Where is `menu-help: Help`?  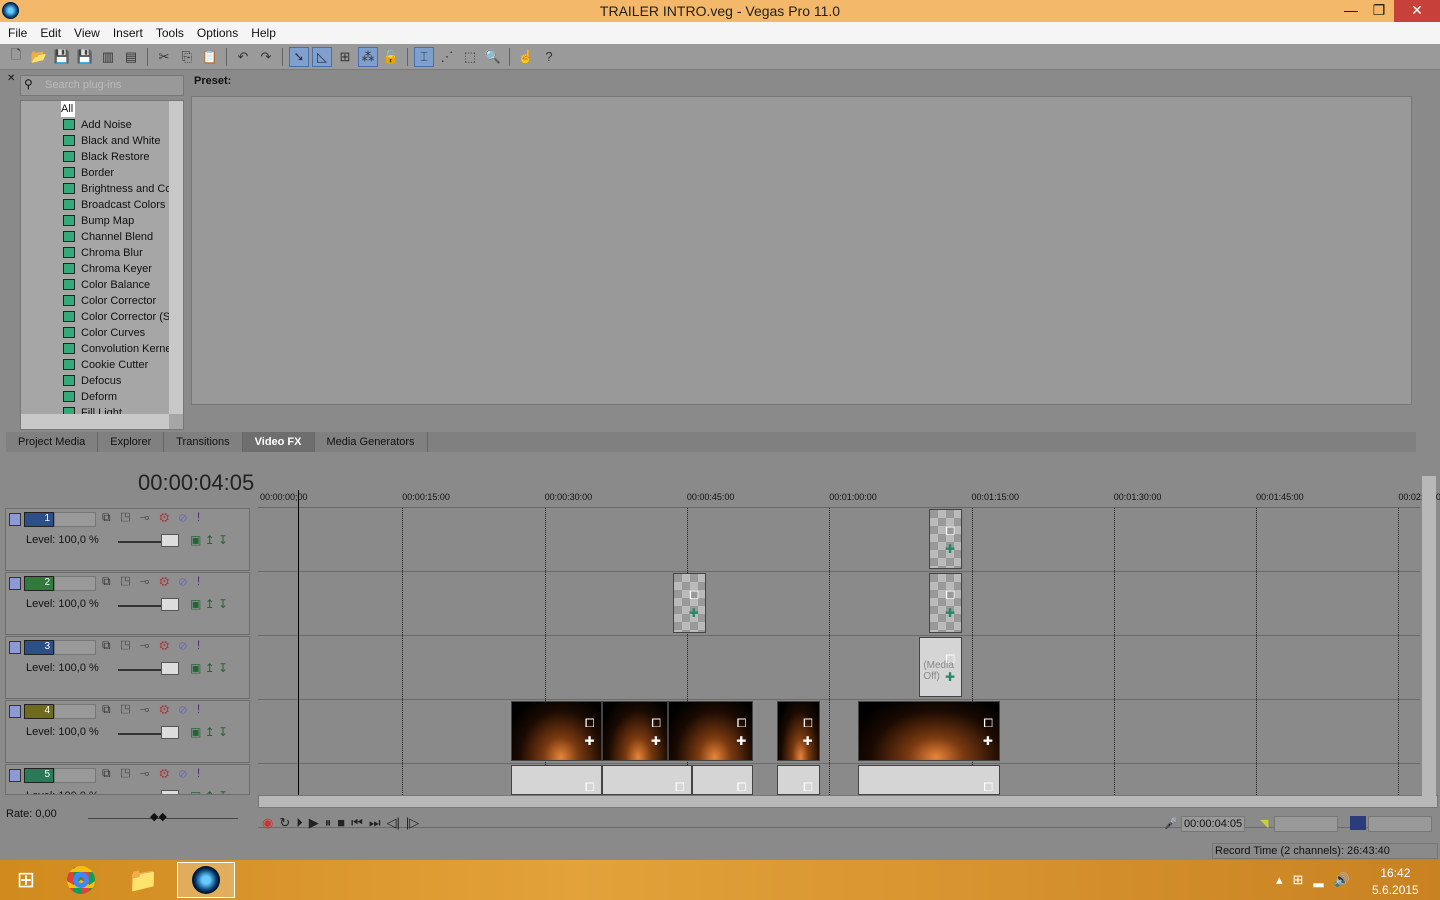 menu-help: Help is located at coordinates (263, 33).